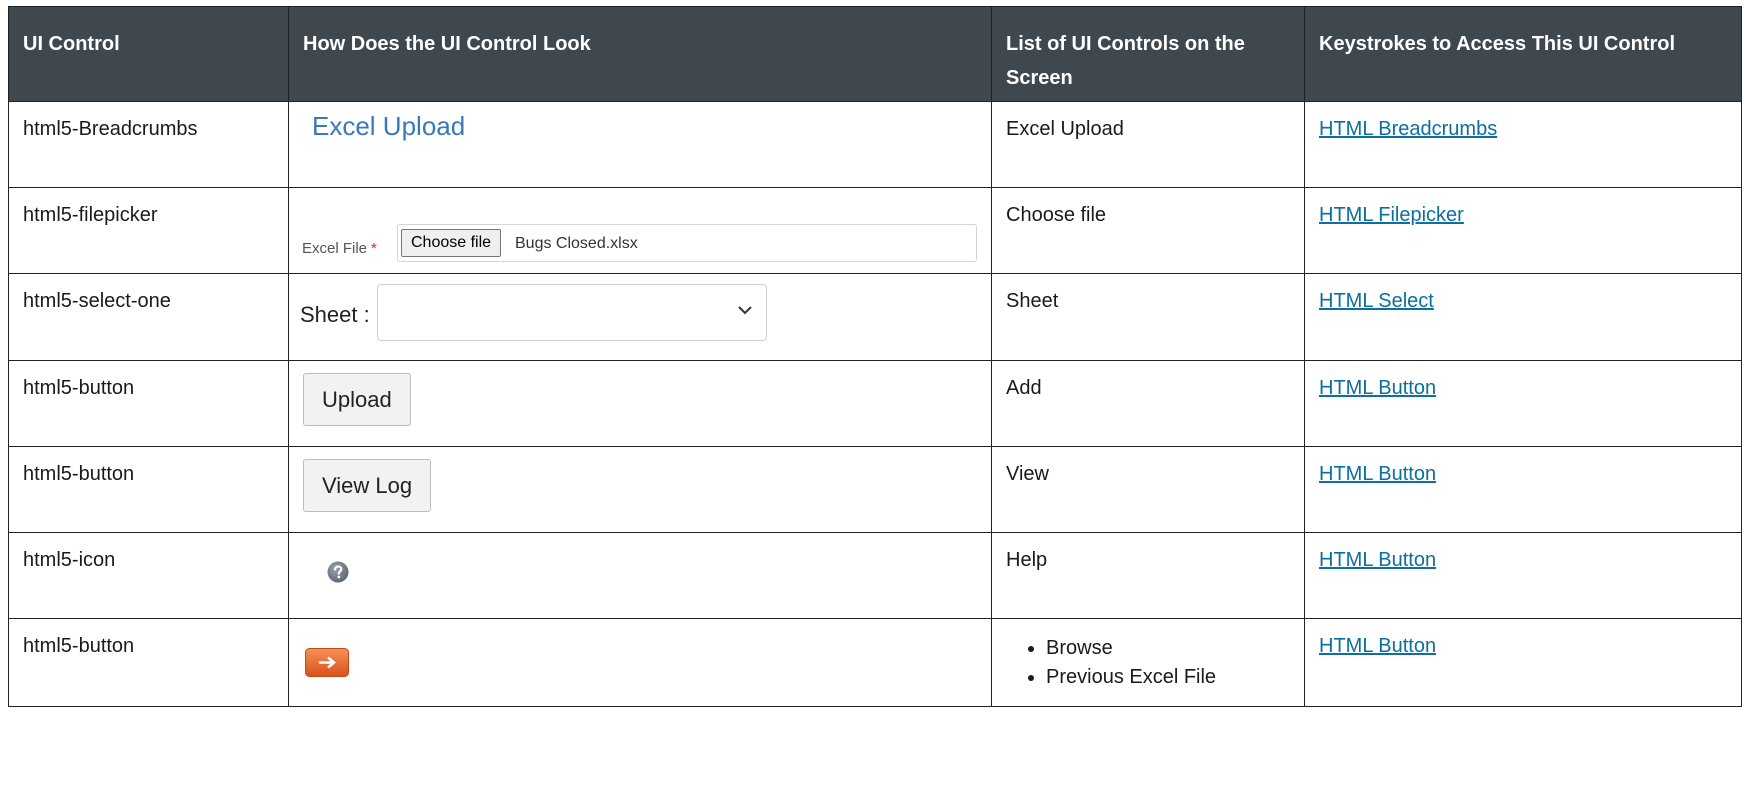 The height and width of the screenshot is (791, 1747). I want to click on list-item: Previous Excel File, so click(1168, 677).